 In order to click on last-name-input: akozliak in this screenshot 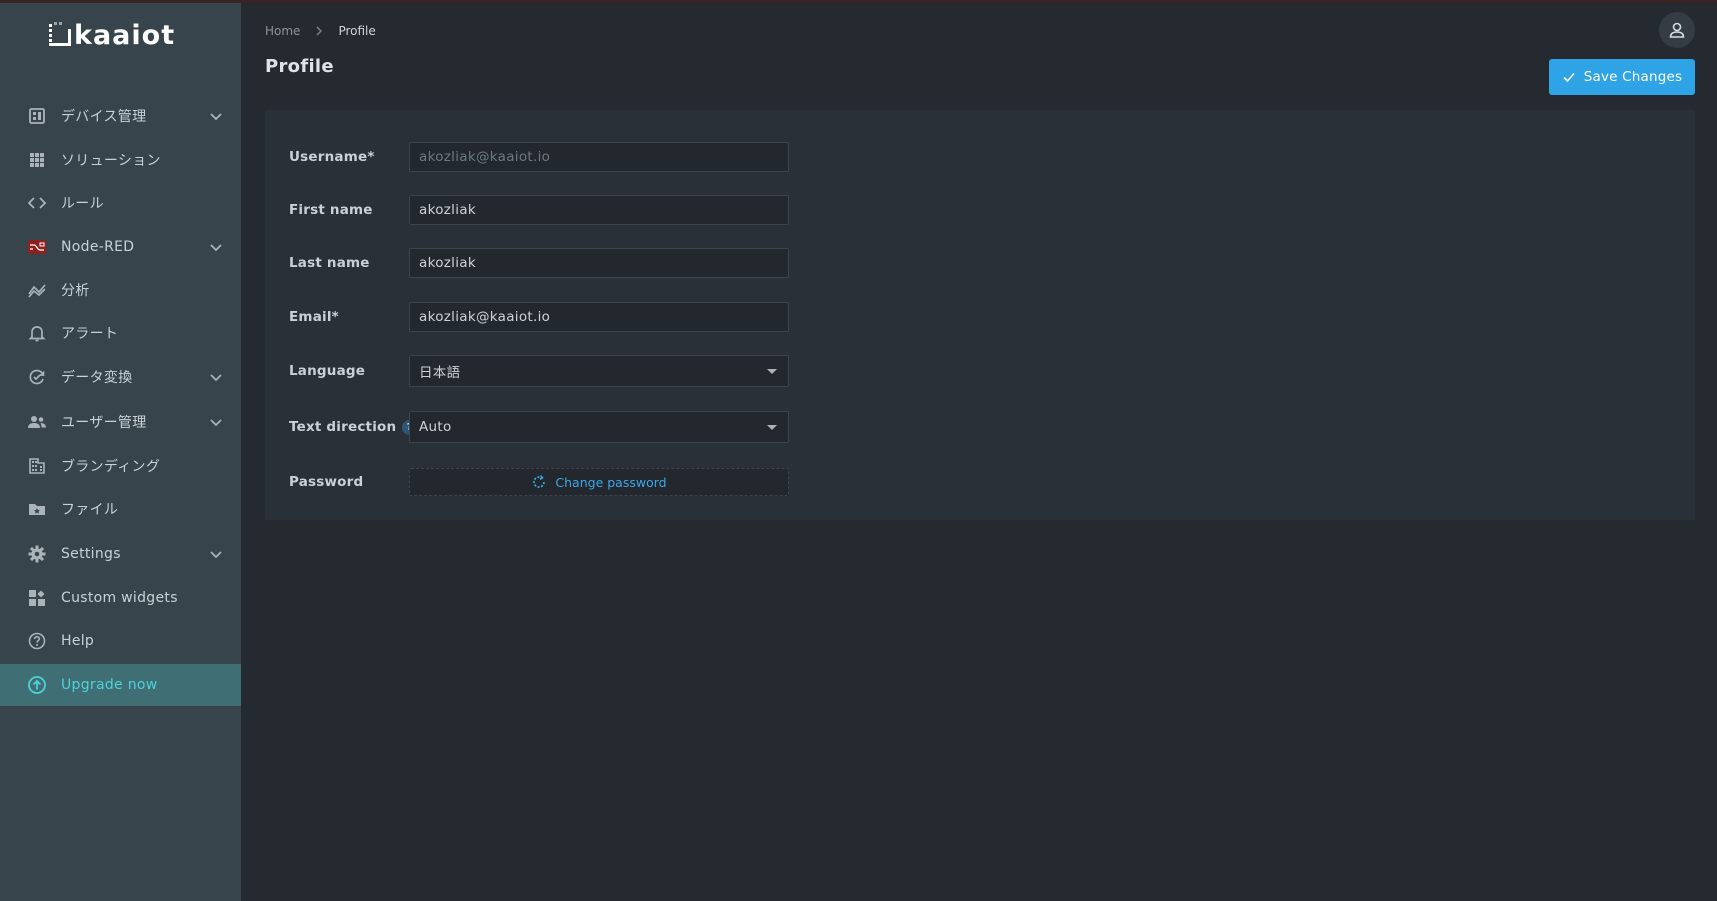, I will do `click(599, 263)`.